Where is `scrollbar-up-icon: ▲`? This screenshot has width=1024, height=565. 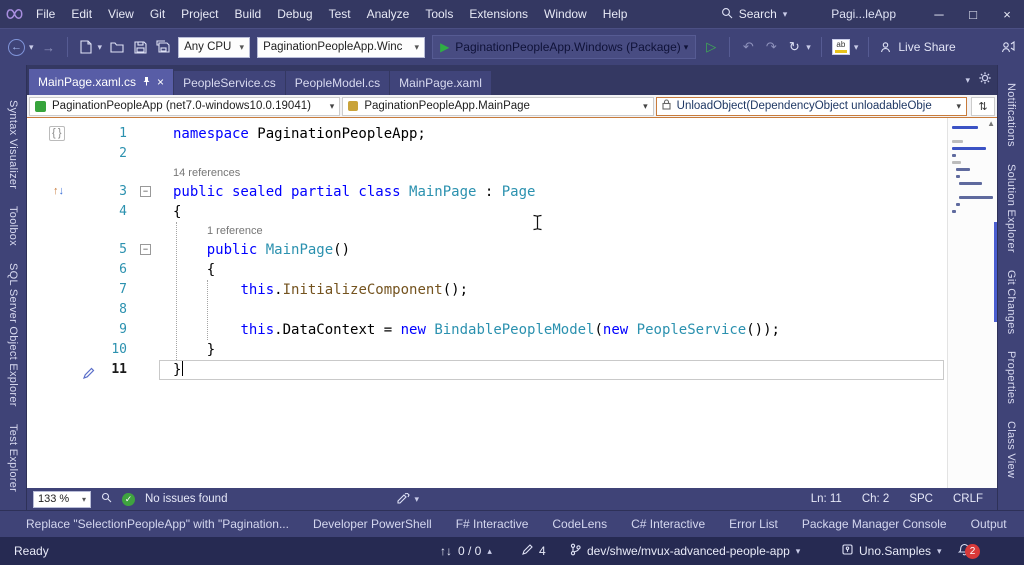 scrollbar-up-icon: ▲ is located at coordinates (991, 123).